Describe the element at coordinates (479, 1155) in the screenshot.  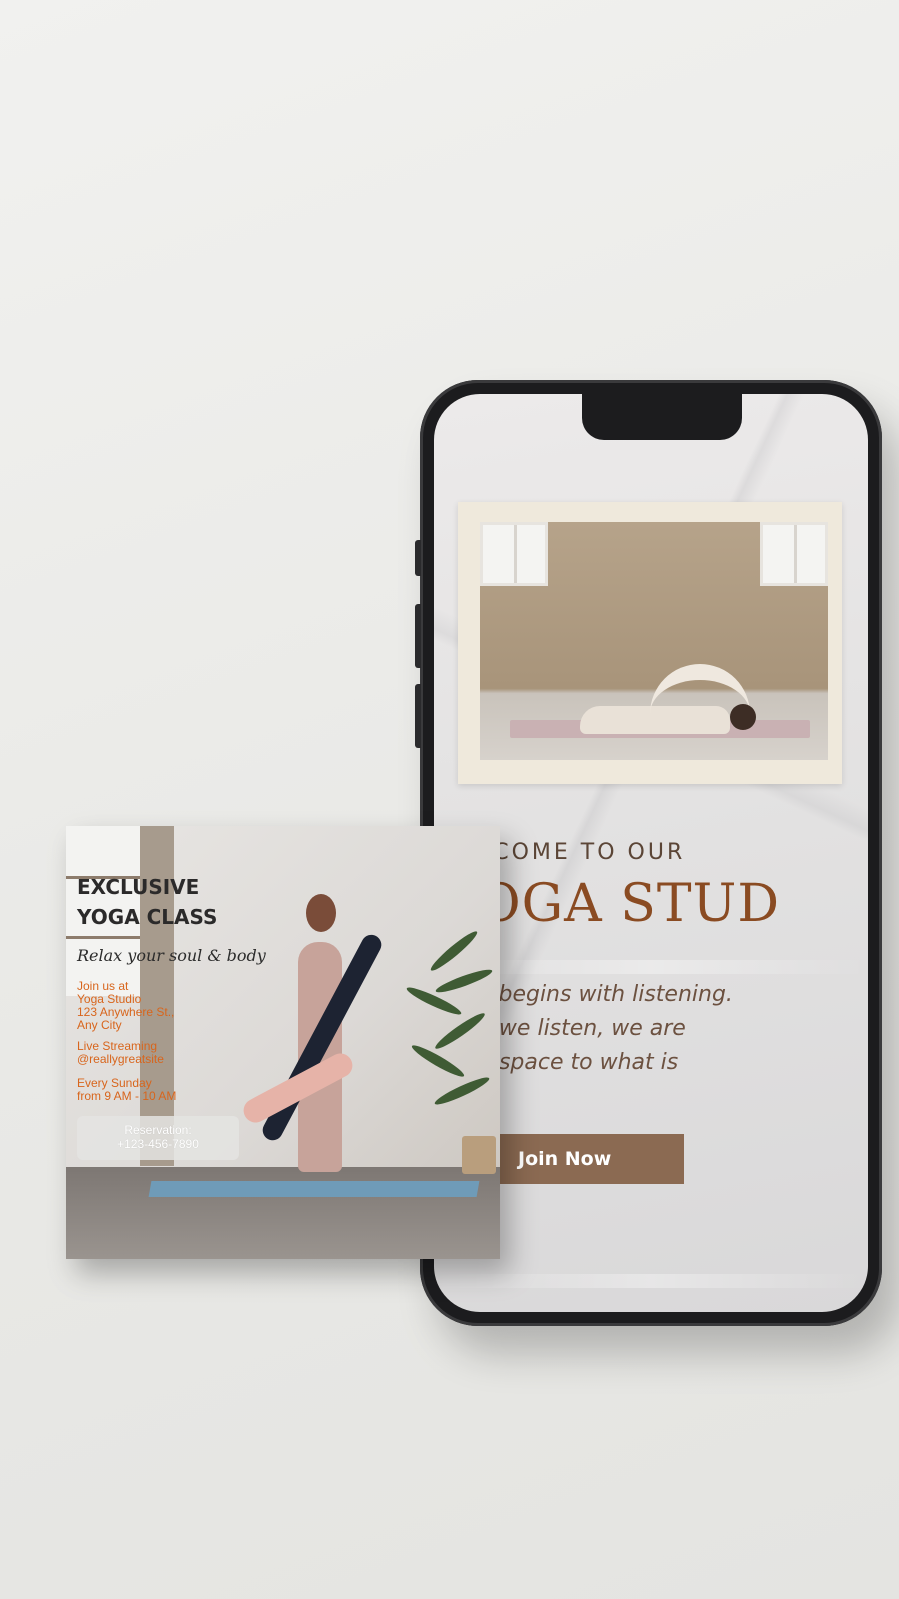
I see `plant-pot` at that location.